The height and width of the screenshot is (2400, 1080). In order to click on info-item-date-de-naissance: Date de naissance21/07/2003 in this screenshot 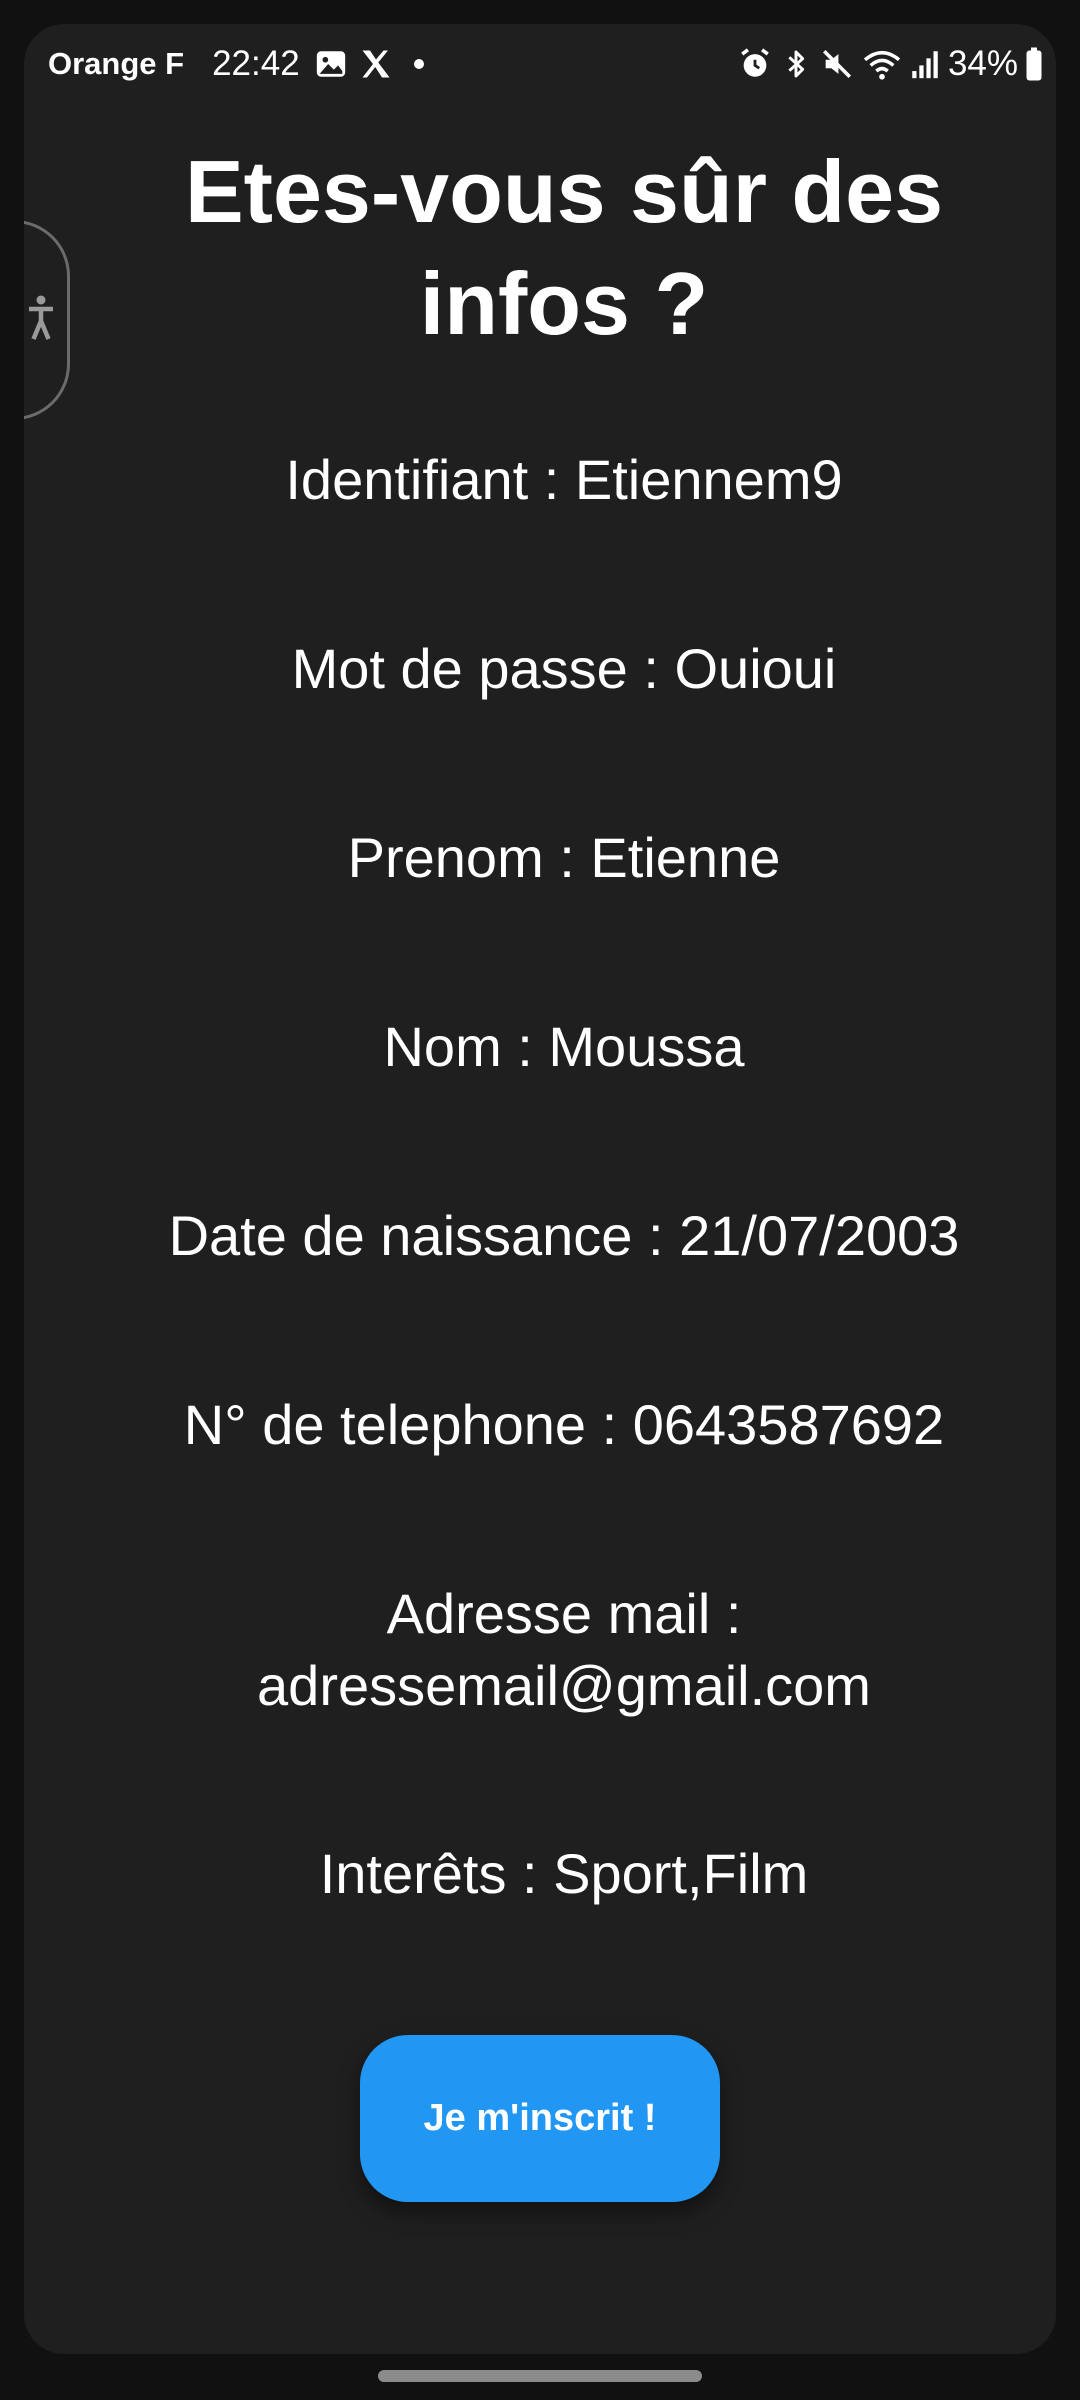, I will do `click(564, 1236)`.